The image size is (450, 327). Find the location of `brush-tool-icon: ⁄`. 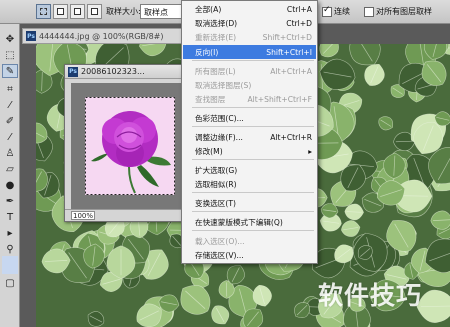

brush-tool-icon: ⁄ is located at coordinates (10, 137).